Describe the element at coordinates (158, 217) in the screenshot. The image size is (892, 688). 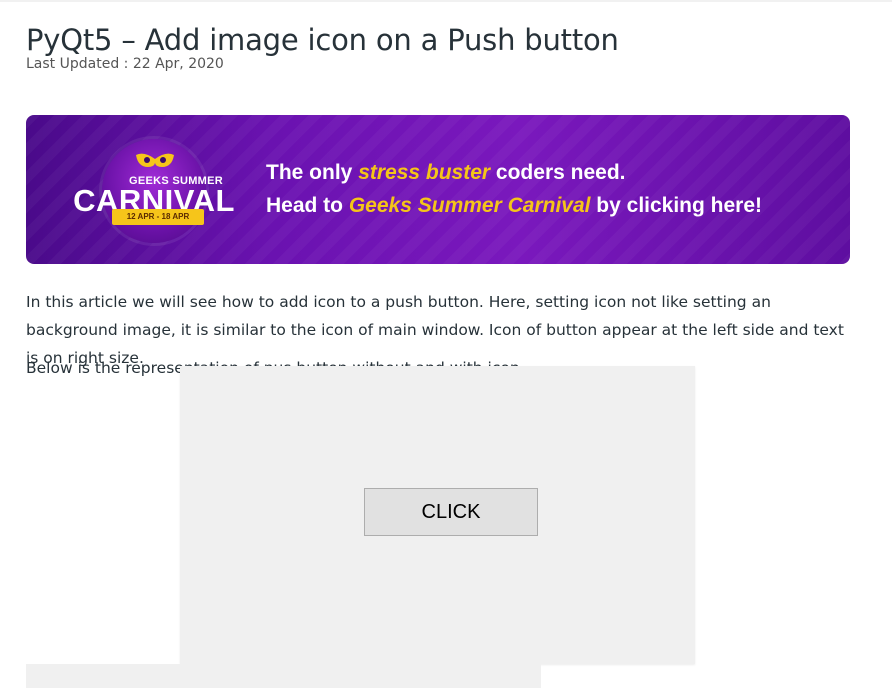
I see `badge-dates-ribbon: 12 APR - 18 APR` at that location.